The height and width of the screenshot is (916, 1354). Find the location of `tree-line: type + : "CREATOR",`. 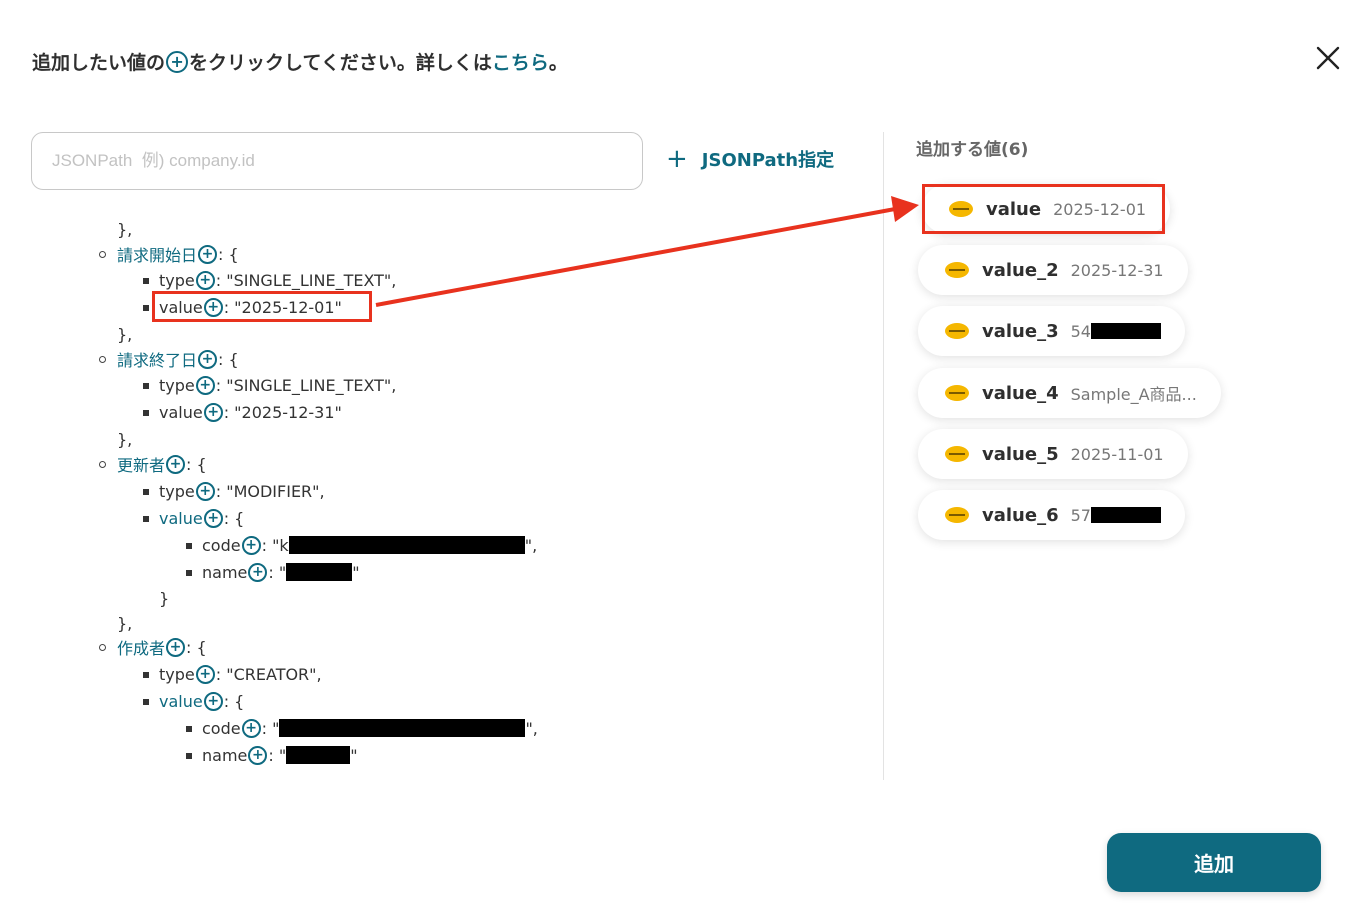

tree-line: type + : "CREATOR", is located at coordinates (240, 674).